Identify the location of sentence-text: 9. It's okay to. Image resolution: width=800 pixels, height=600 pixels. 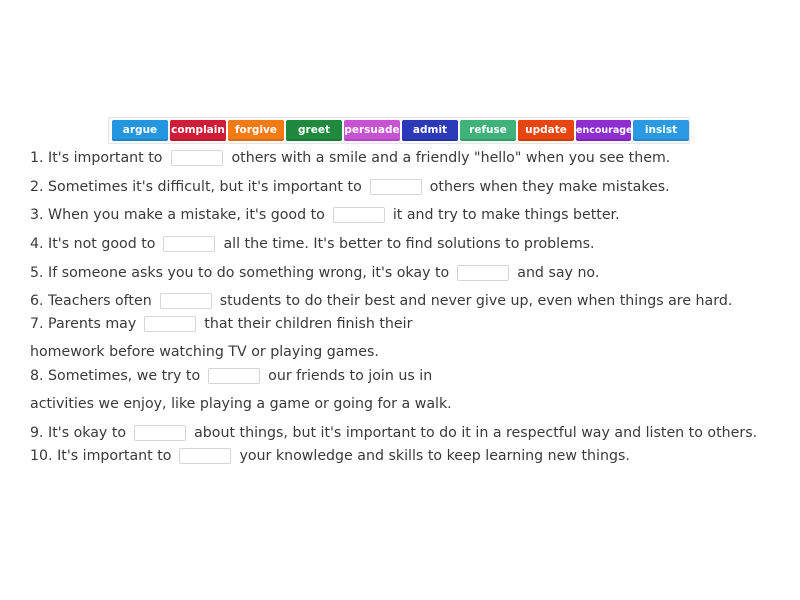
(78, 433).